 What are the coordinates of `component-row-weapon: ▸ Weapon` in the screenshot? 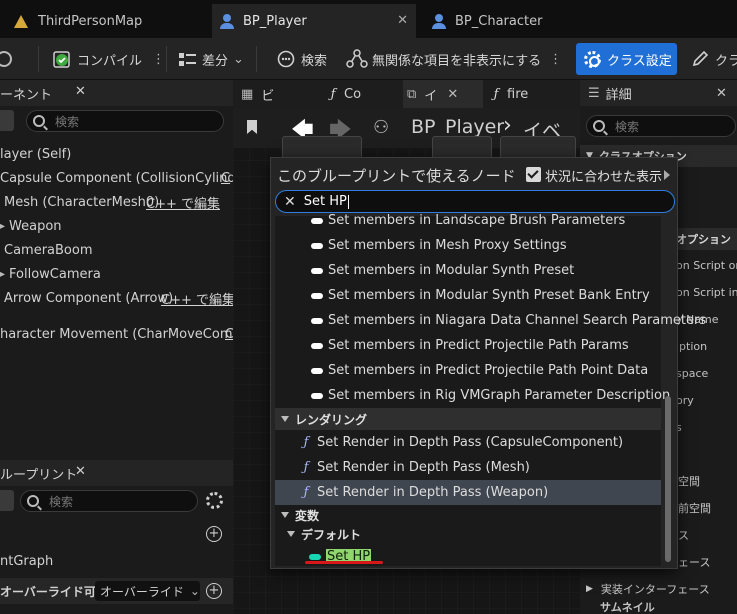 It's located at (116, 226).